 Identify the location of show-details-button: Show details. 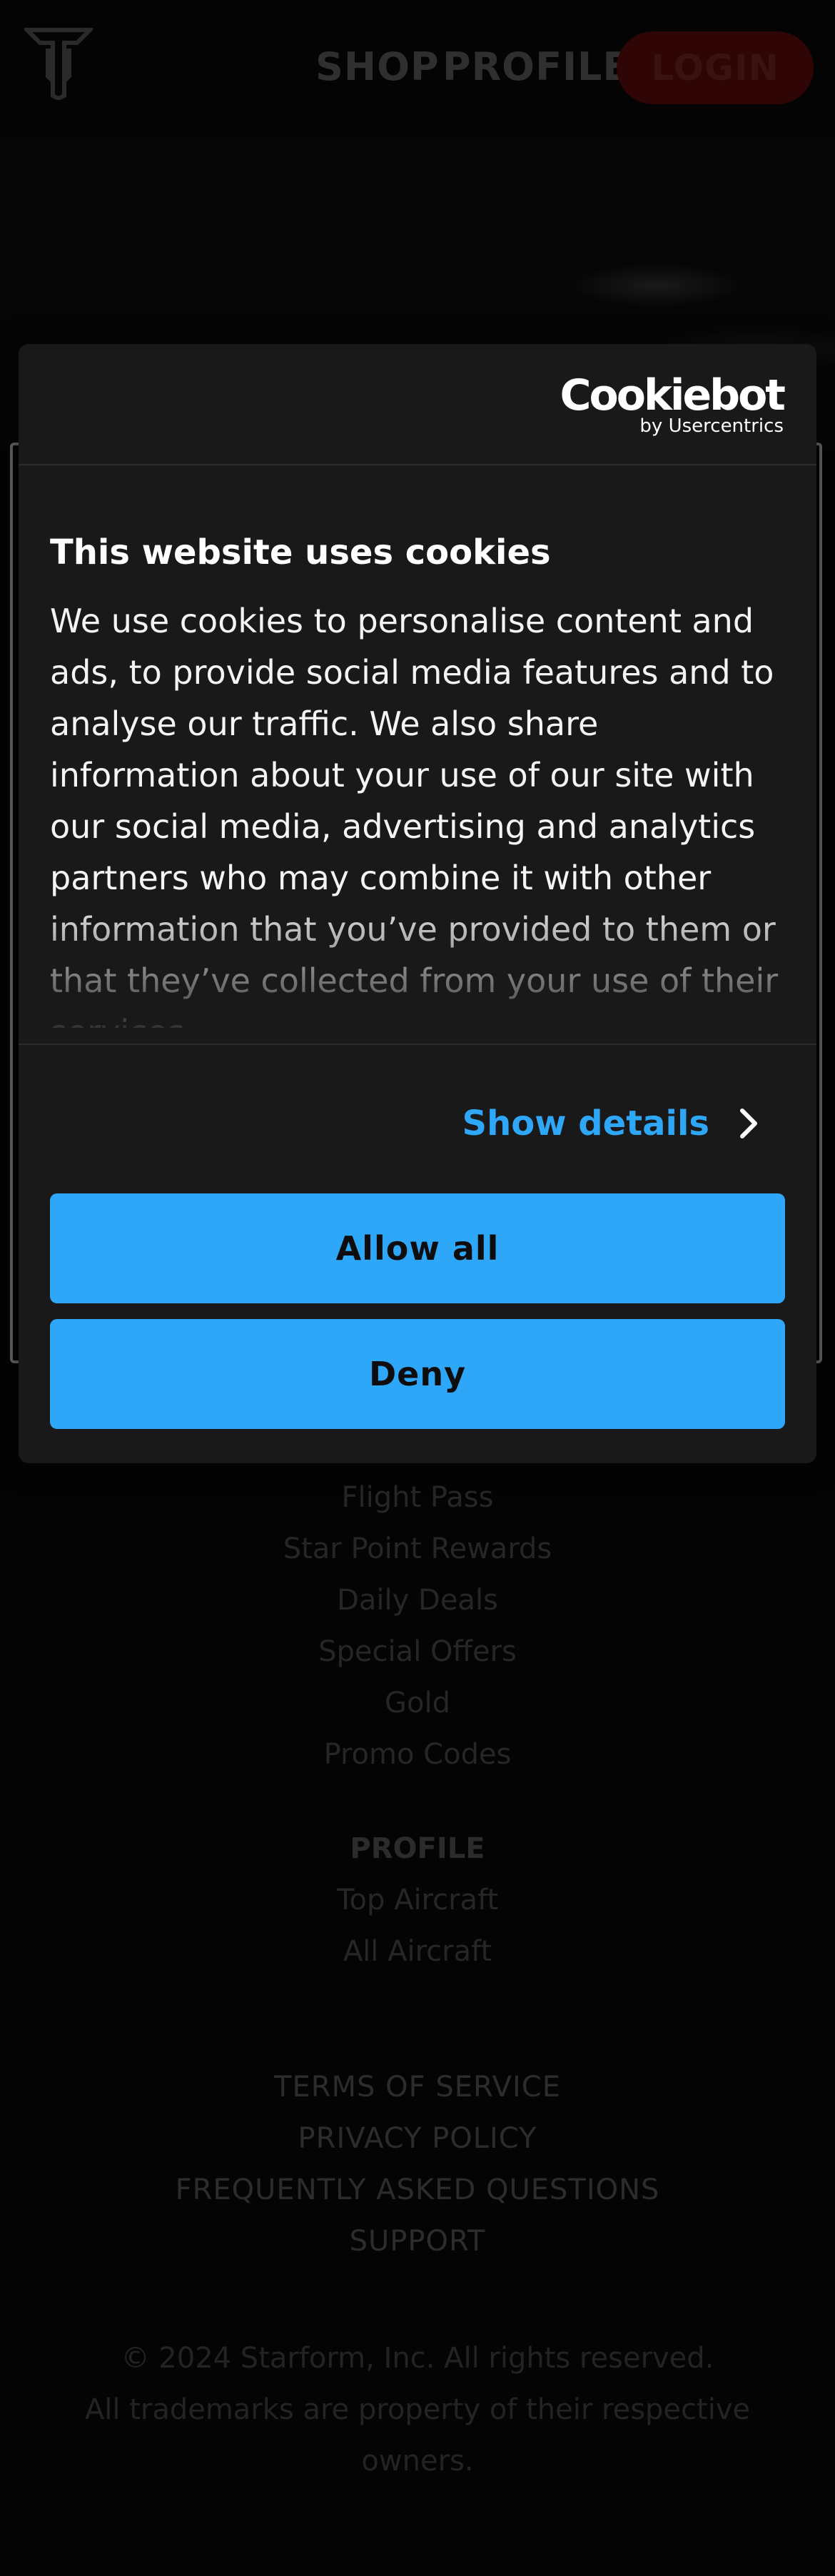
(611, 1123).